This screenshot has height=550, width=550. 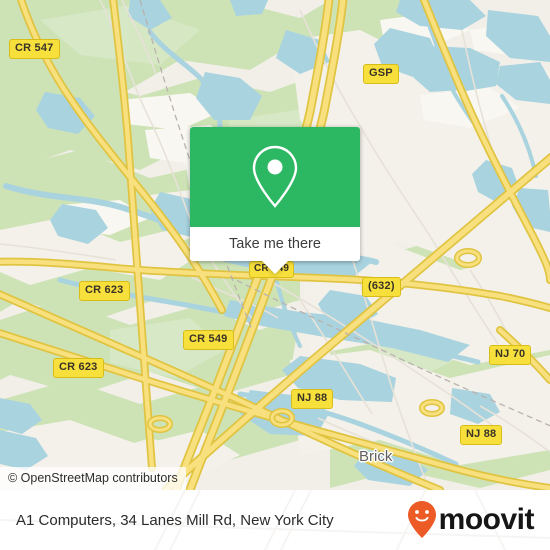 I want to click on map-attribution: © OpenStreetMap contributors, so click(x=93, y=478).